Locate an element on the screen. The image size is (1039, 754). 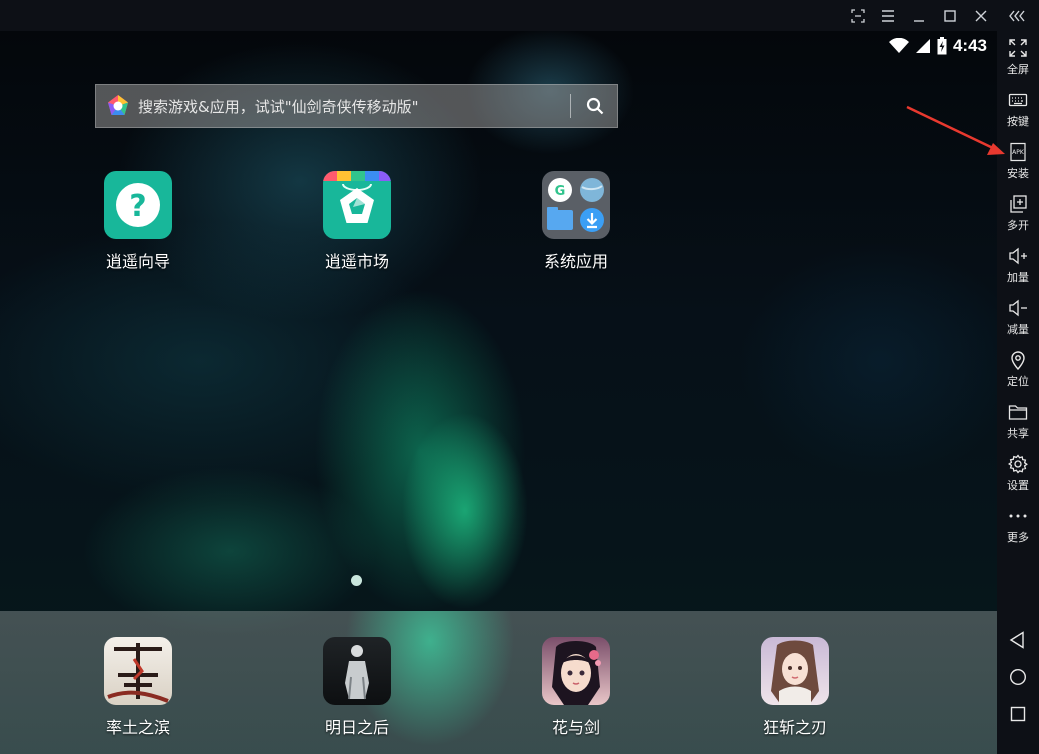
share-folder-button: 共享 is located at coordinates (1018, 426).